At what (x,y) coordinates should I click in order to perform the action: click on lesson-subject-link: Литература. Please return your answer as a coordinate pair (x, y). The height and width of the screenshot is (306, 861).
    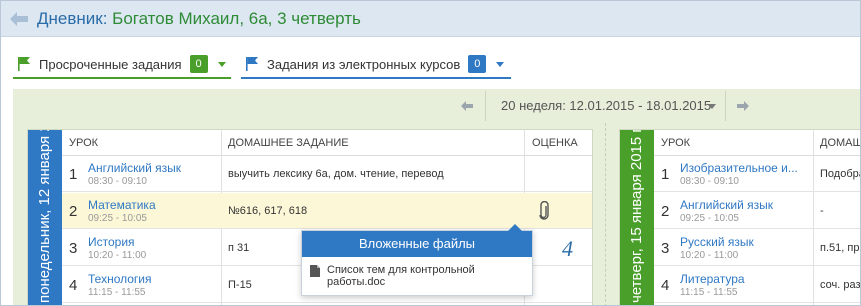
    Looking at the image, I should click on (712, 279).